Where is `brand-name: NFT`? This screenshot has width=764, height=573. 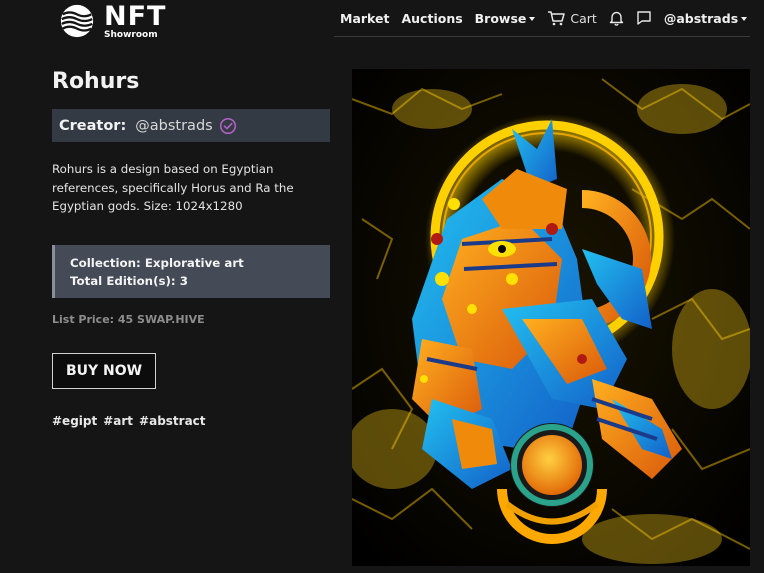 brand-name: NFT is located at coordinates (135, 16).